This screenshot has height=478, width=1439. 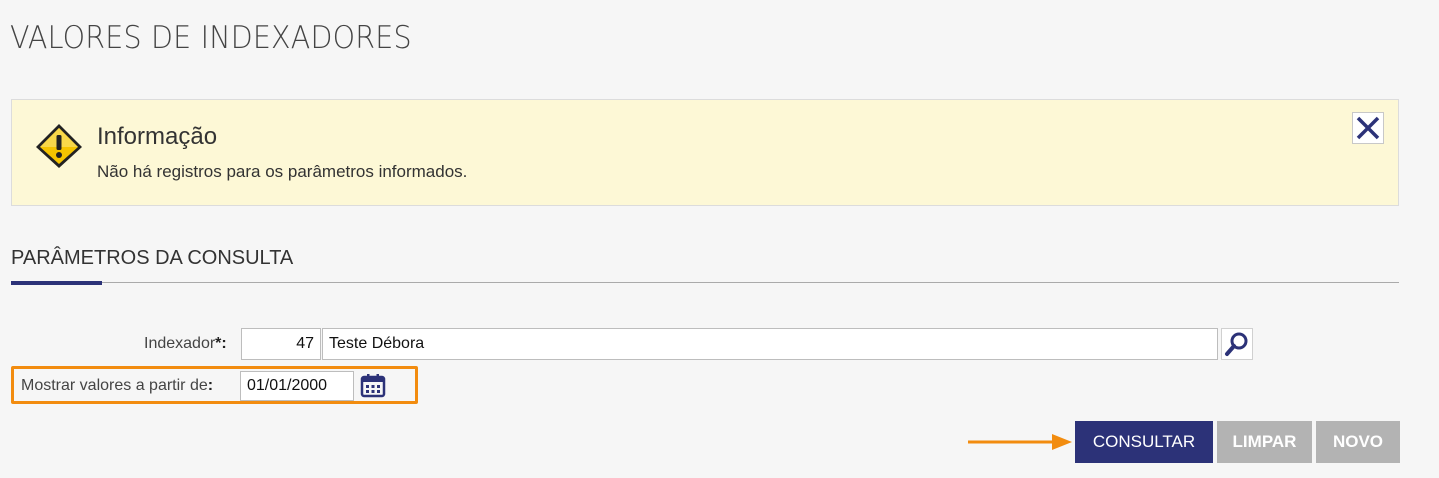 What do you see at coordinates (1358, 442) in the screenshot?
I see `novo-button: NOVO` at bounding box center [1358, 442].